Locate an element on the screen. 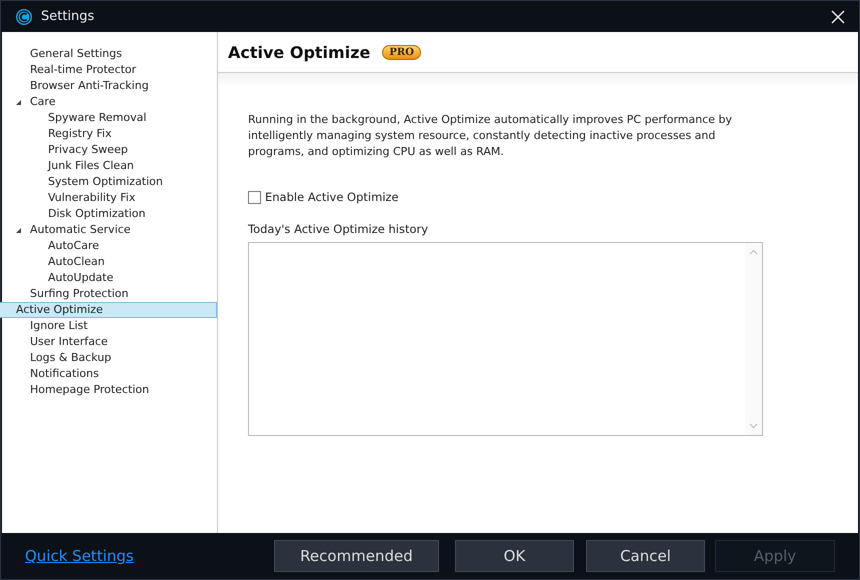 The width and height of the screenshot is (860, 580). sidebar-item: Registry Fix is located at coordinates (80, 134).